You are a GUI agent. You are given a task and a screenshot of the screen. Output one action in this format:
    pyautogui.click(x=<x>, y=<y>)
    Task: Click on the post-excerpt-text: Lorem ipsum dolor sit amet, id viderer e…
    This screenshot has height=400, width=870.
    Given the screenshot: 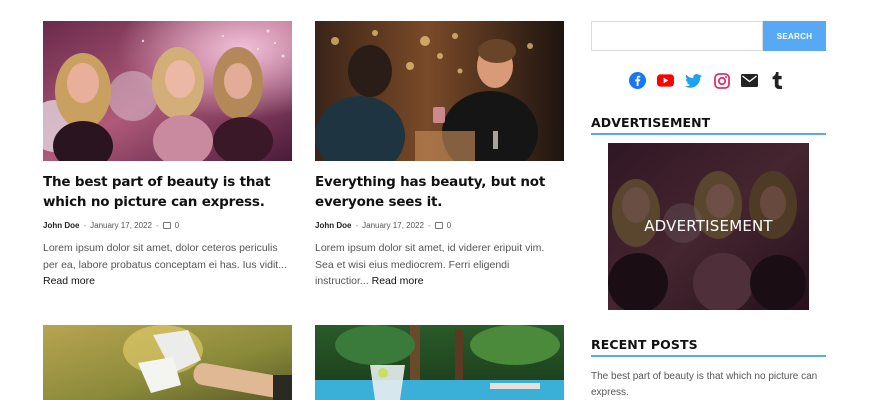 What is the action you would take?
    pyautogui.click(x=430, y=264)
    